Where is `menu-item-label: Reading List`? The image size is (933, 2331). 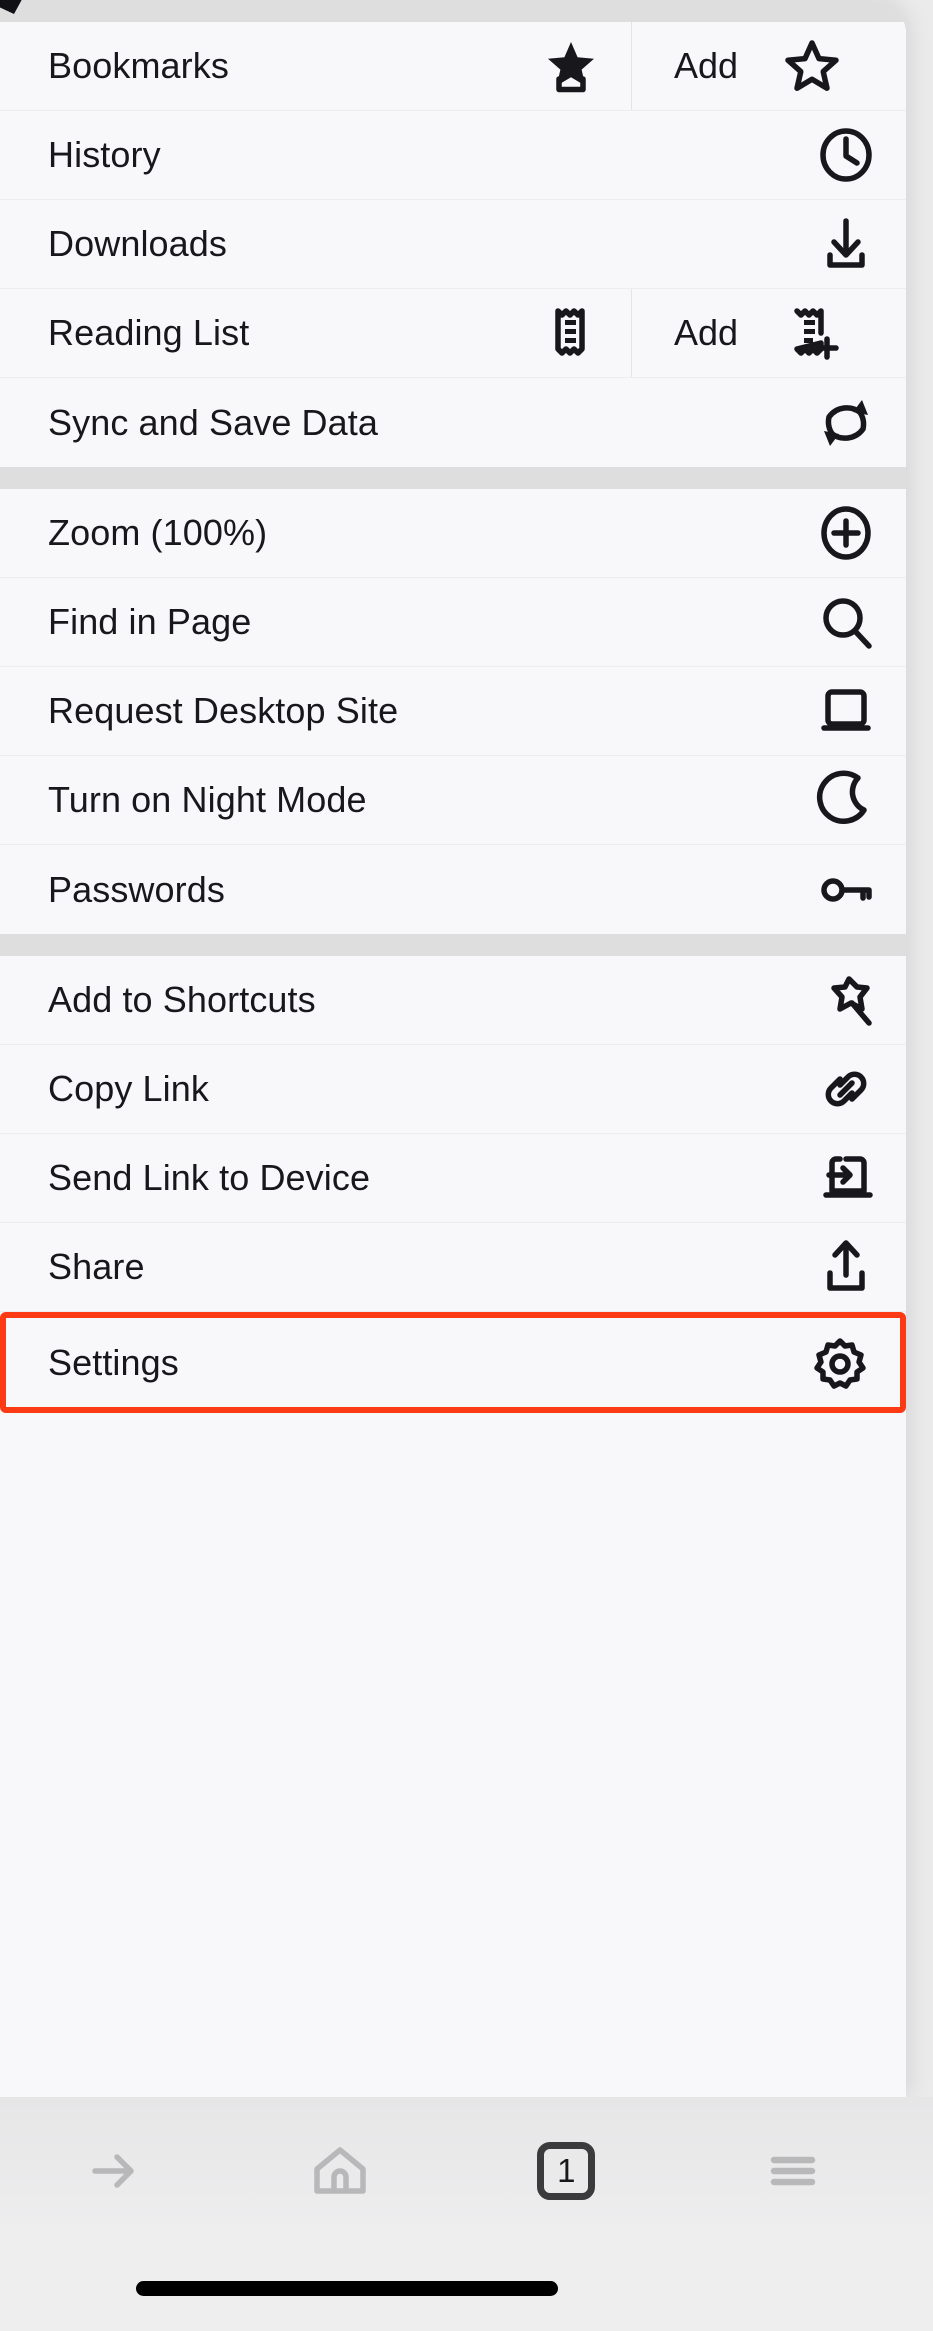 menu-item-label: Reading List is located at coordinates (149, 332).